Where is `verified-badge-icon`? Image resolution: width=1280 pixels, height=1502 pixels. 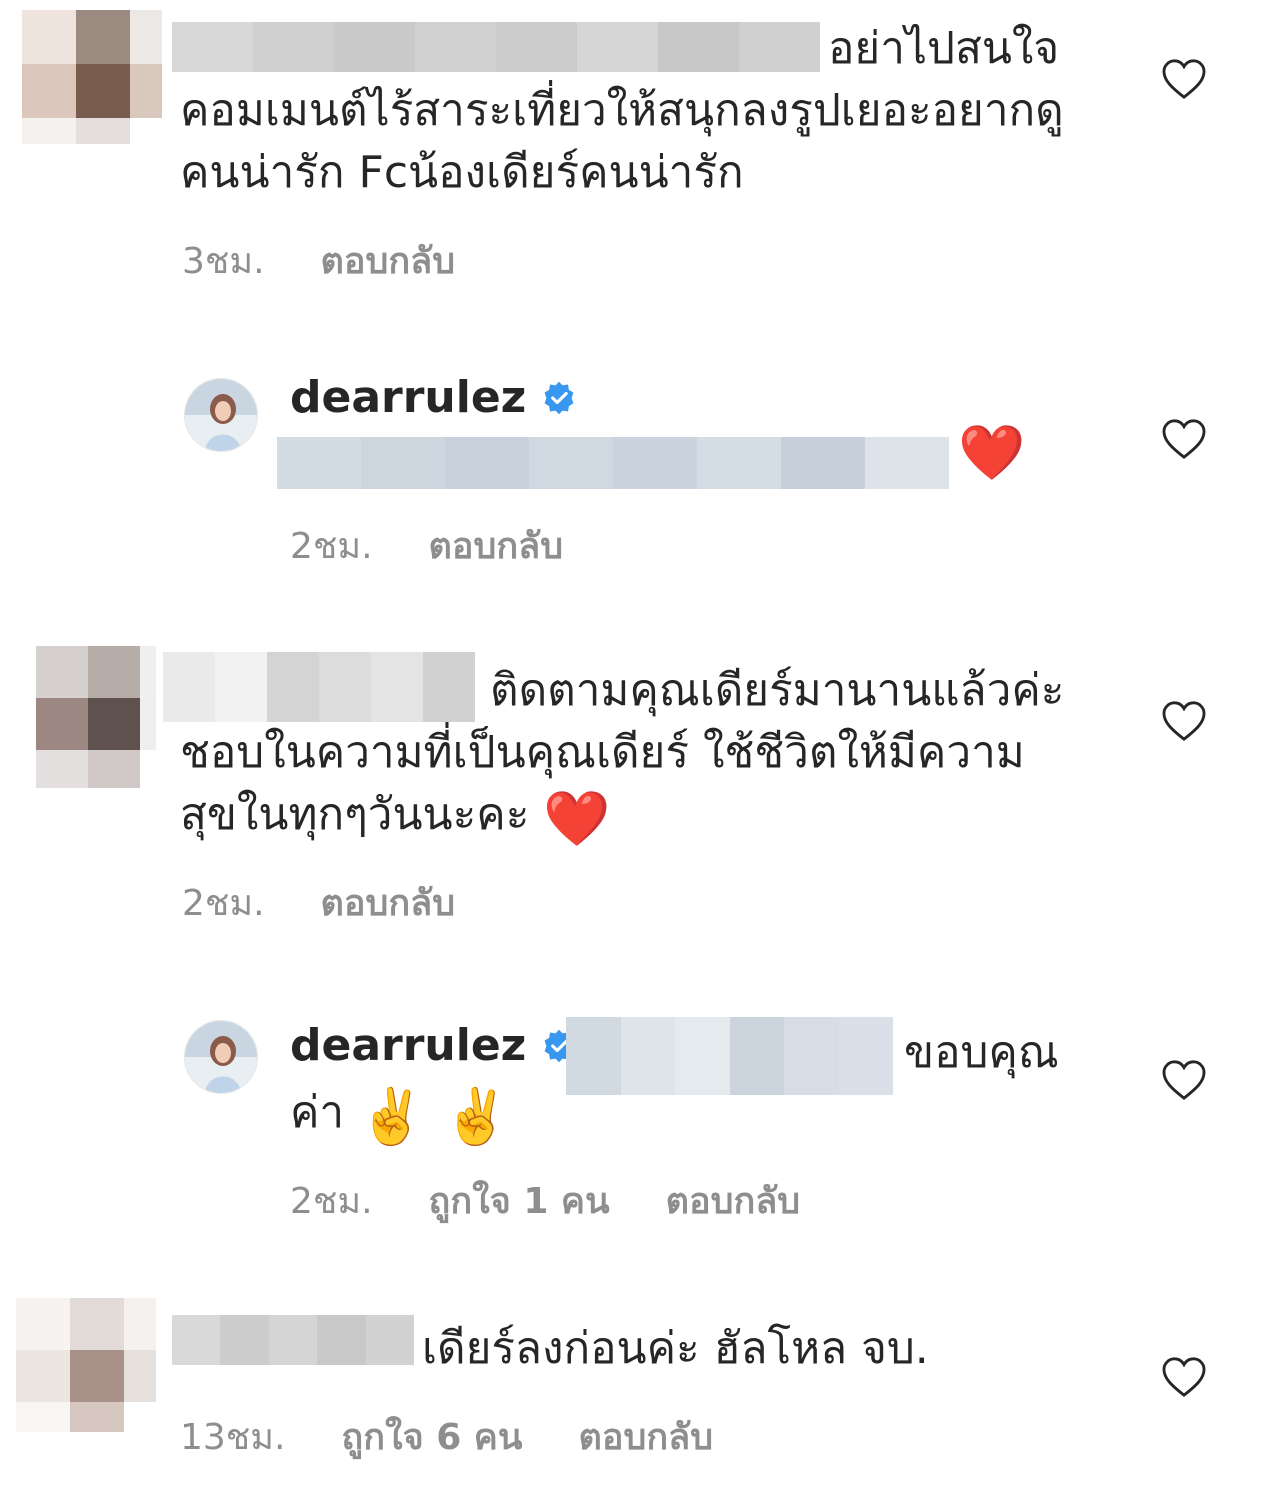
verified-badge-icon is located at coordinates (559, 398).